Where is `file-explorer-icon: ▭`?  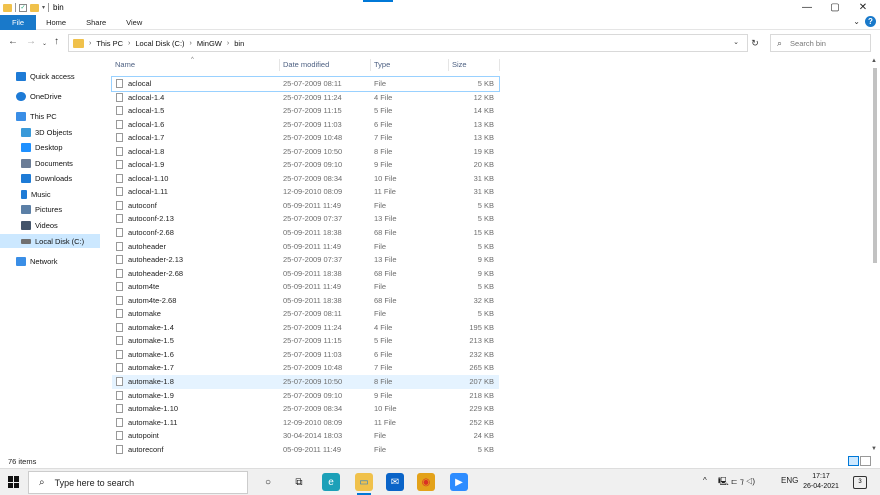
file-explorer-icon: ▭ is located at coordinates (364, 484).